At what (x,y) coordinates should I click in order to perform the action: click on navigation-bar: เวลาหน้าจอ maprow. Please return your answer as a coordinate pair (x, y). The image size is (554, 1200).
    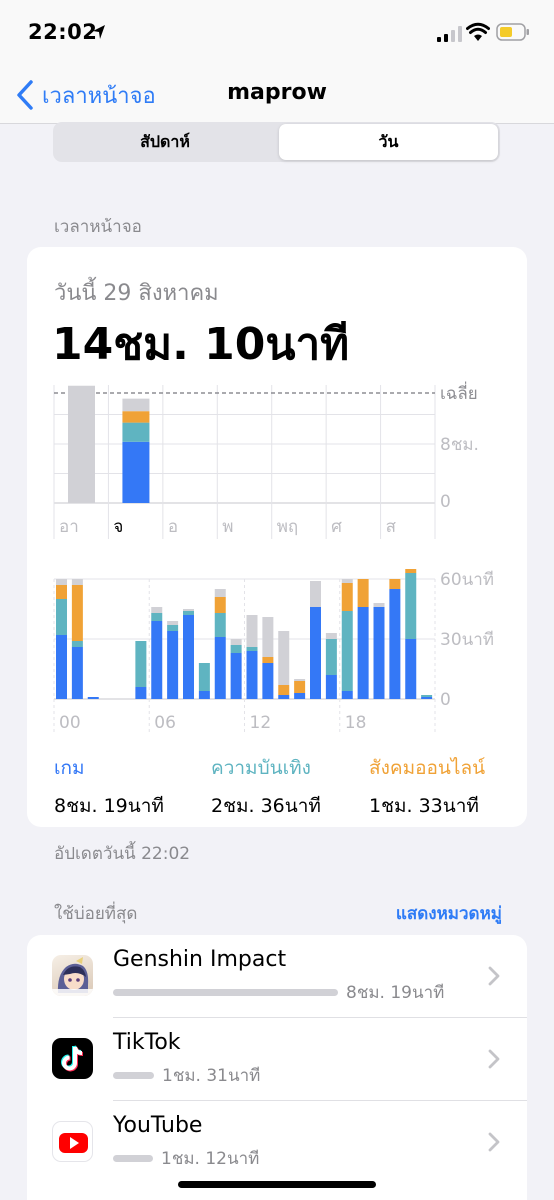
    Looking at the image, I should click on (277, 95).